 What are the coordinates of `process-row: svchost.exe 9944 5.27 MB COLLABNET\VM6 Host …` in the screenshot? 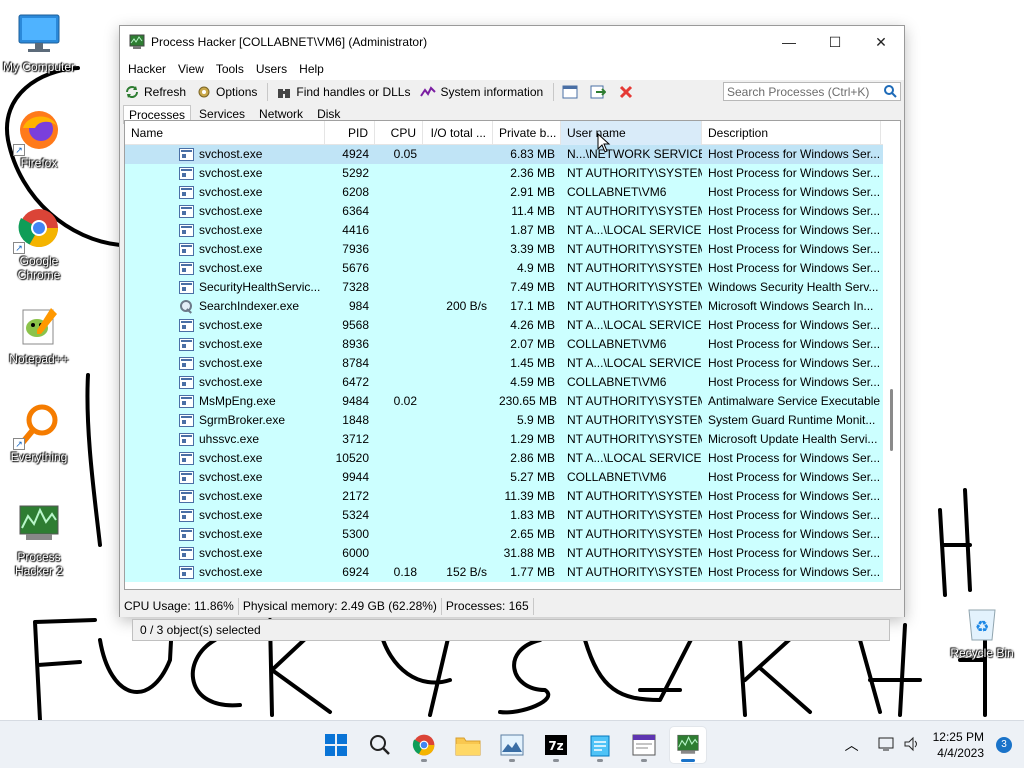 It's located at (512, 477).